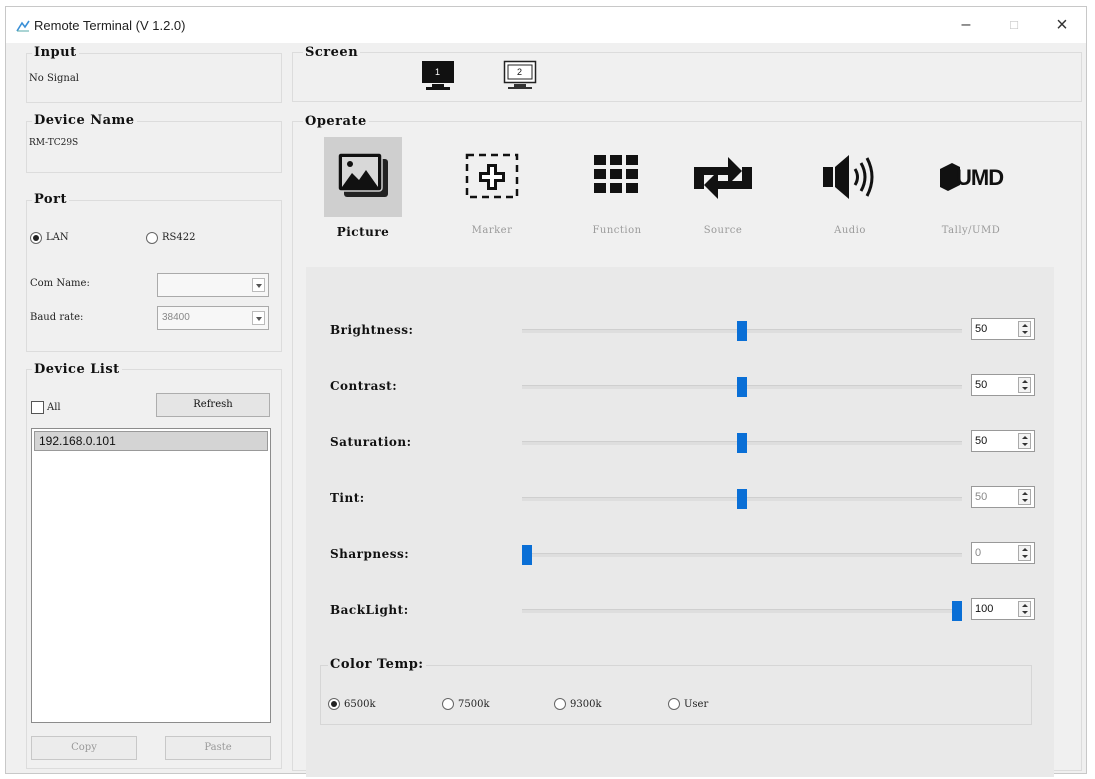 The height and width of the screenshot is (779, 1095). Describe the element at coordinates (60, 283) in the screenshot. I see `com-name-label: Com Name:` at that location.